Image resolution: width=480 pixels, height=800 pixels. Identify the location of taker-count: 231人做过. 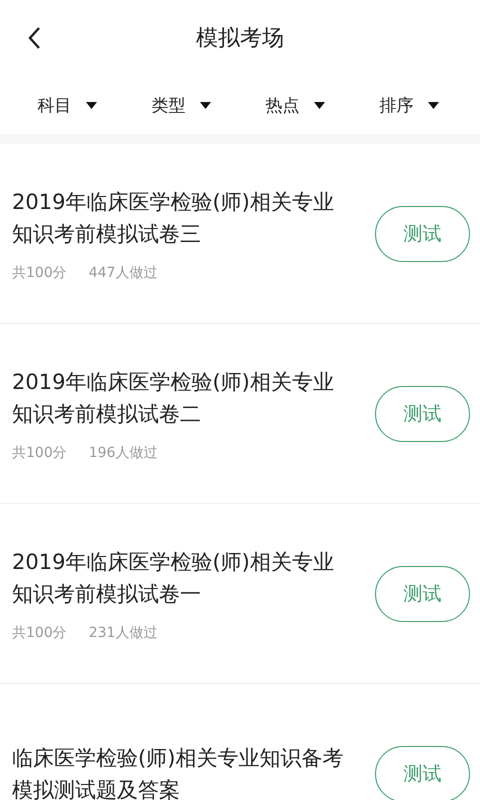
(123, 633).